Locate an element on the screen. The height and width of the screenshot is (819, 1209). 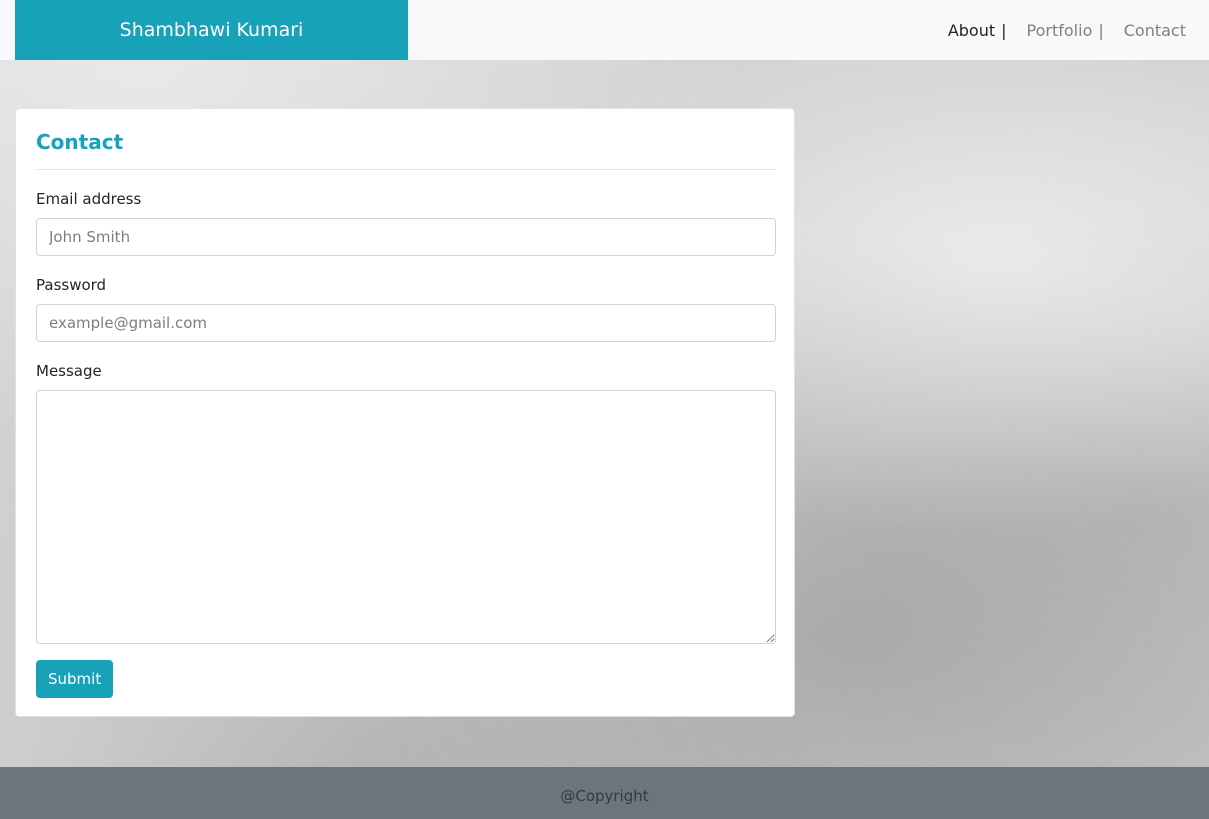
title-divider is located at coordinates (406, 169).